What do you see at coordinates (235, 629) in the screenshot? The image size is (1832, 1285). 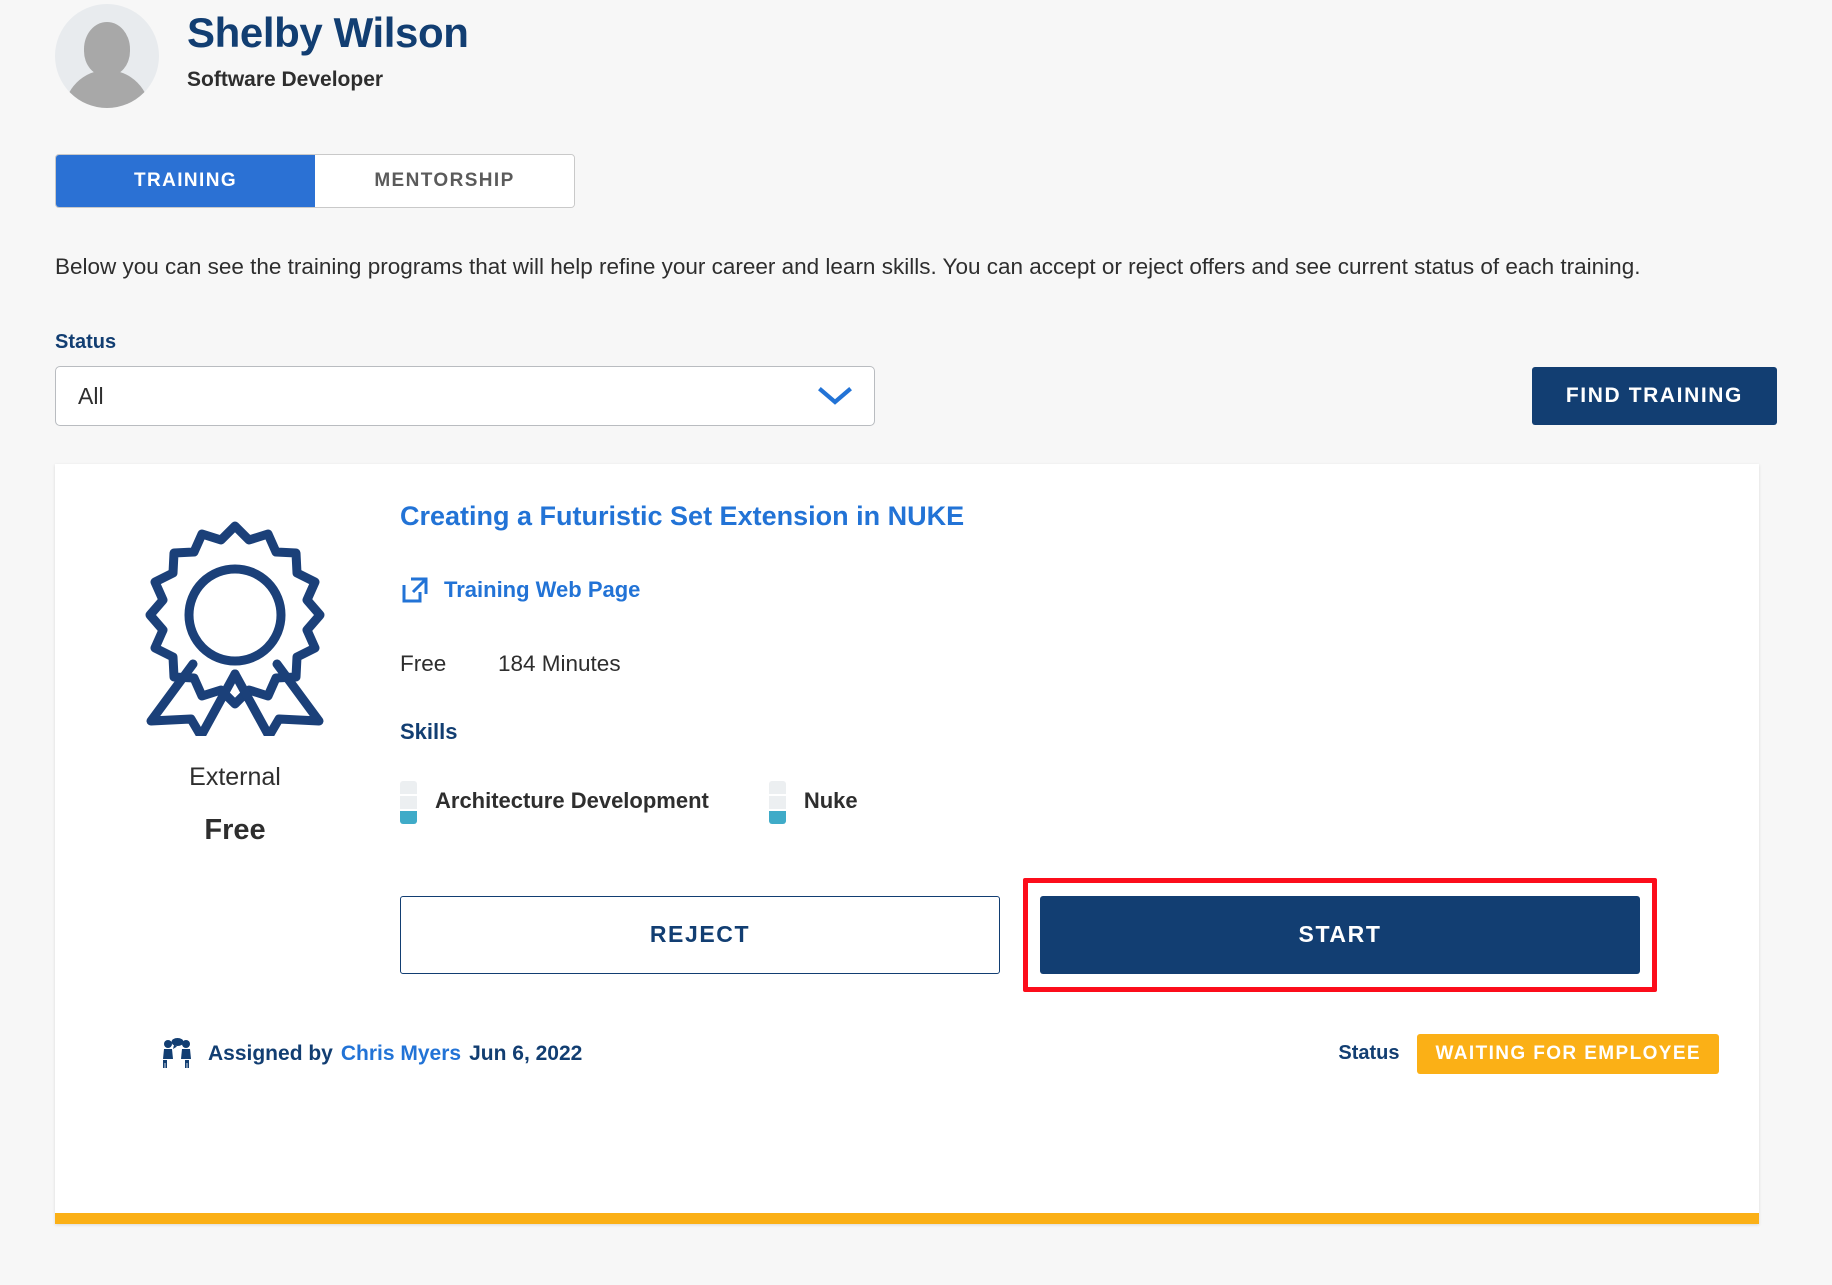 I see `award-ribbon-icon` at bounding box center [235, 629].